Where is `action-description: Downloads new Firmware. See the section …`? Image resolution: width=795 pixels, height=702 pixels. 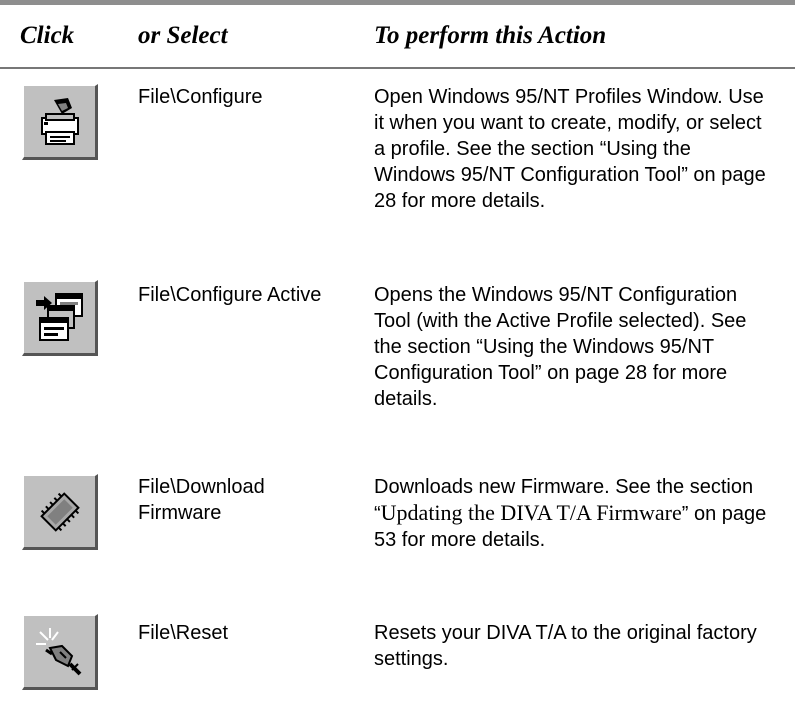 action-description: Downloads new Firmware. See the section … is located at coordinates (574, 513).